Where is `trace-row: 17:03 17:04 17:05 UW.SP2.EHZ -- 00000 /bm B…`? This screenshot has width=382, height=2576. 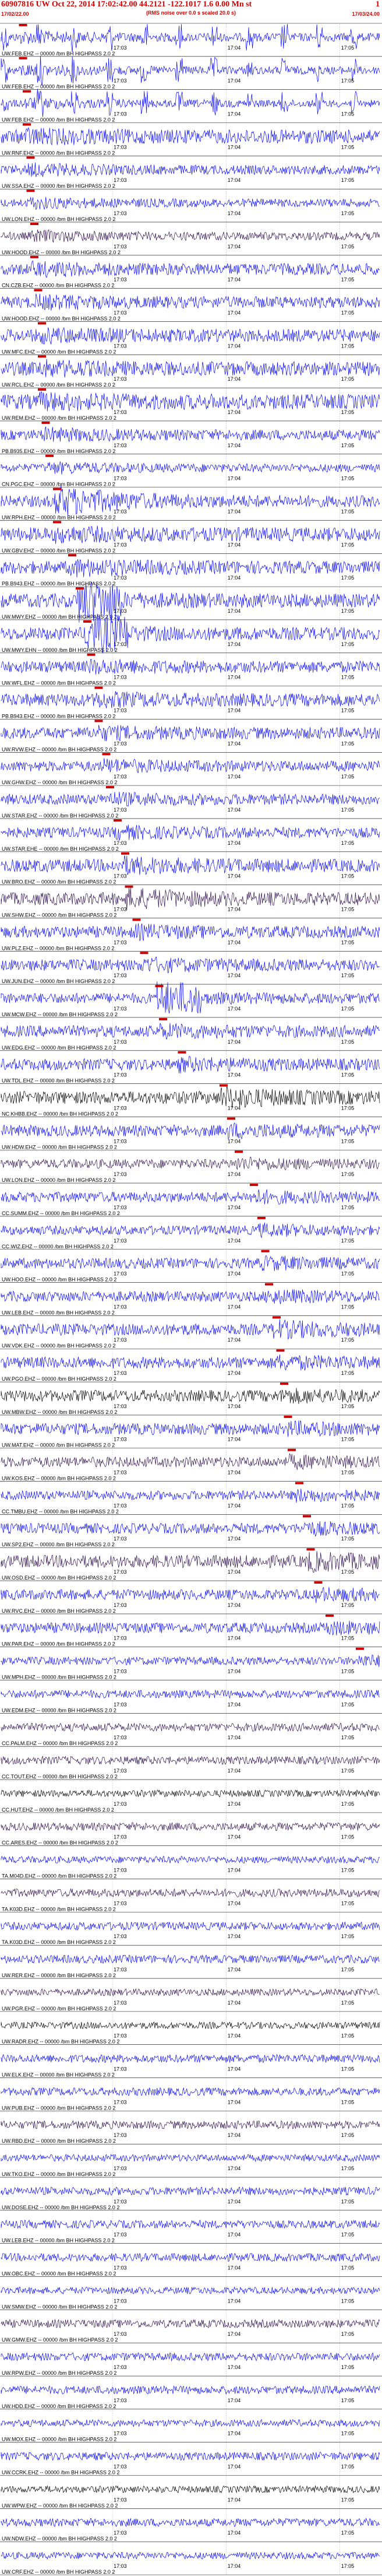 trace-row: 17:03 17:04 17:05 UW.SP2.EHZ -- 00000 /bm B… is located at coordinates (191, 1530).